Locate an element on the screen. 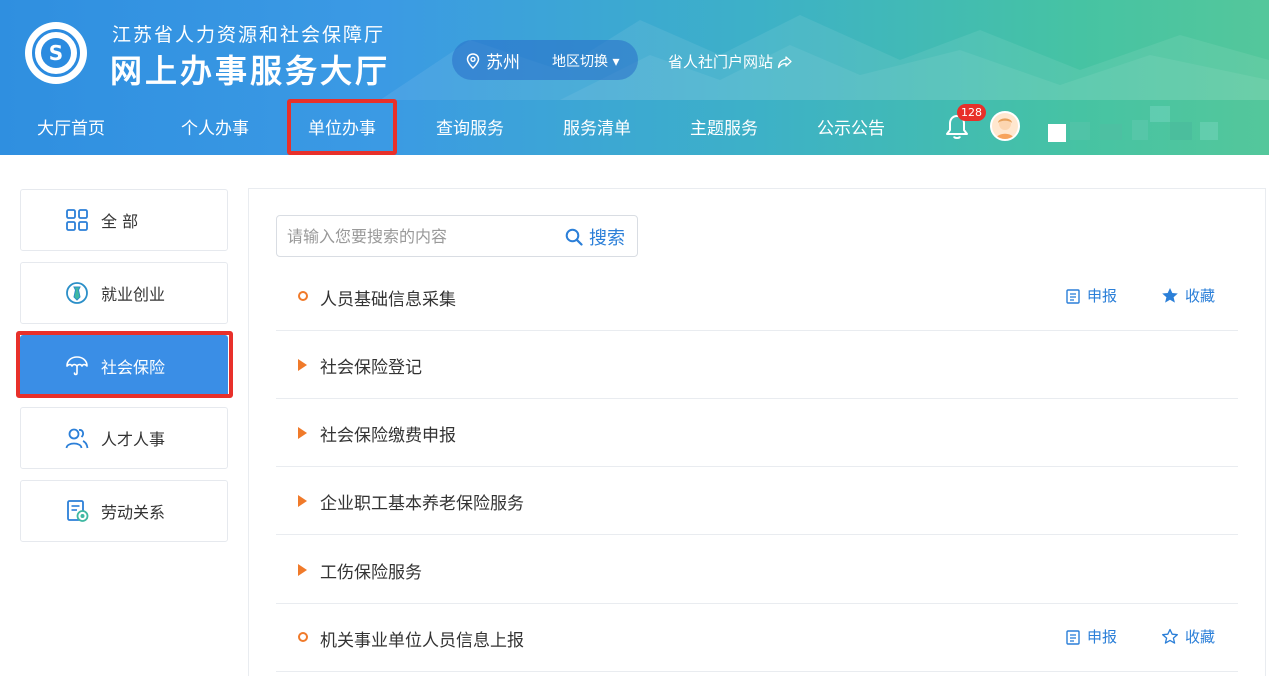  search-input is located at coordinates (412, 236).